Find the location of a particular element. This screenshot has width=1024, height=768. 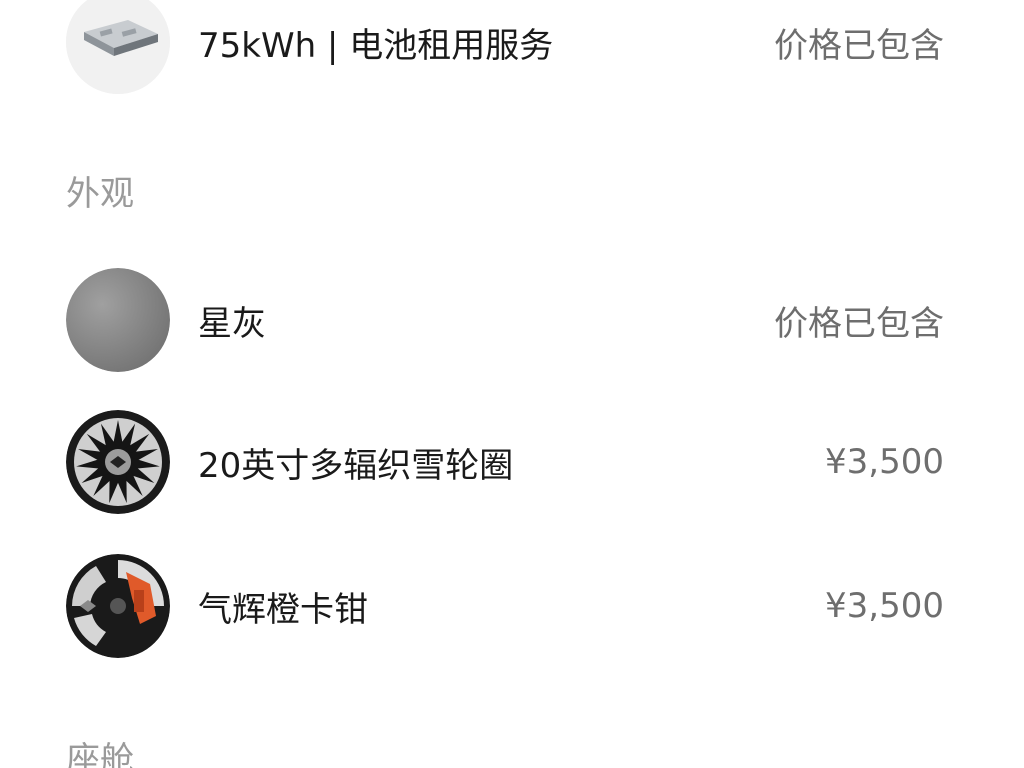

option-name: 气辉橙卡钳 is located at coordinates (283, 609).